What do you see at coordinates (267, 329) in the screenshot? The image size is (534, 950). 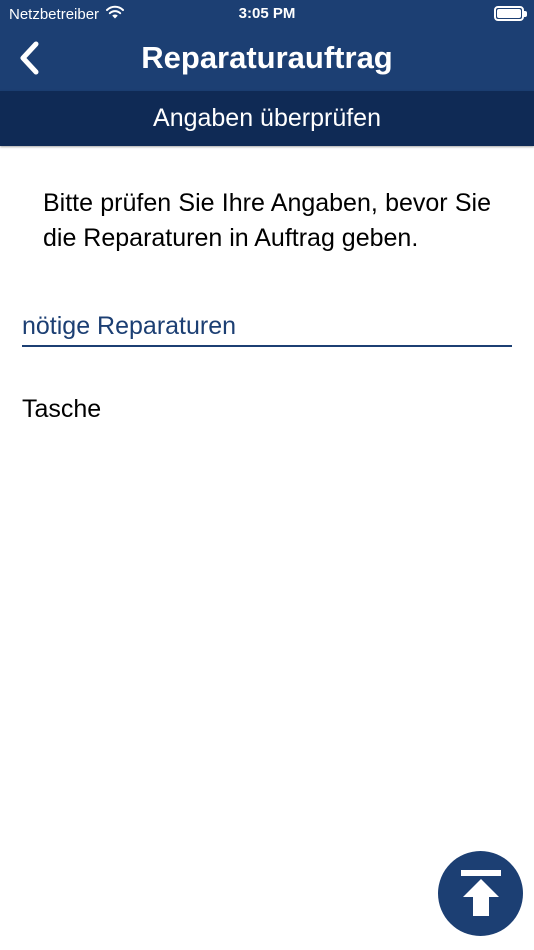 I see `section-title-repairs: nötige Reparaturen` at bounding box center [267, 329].